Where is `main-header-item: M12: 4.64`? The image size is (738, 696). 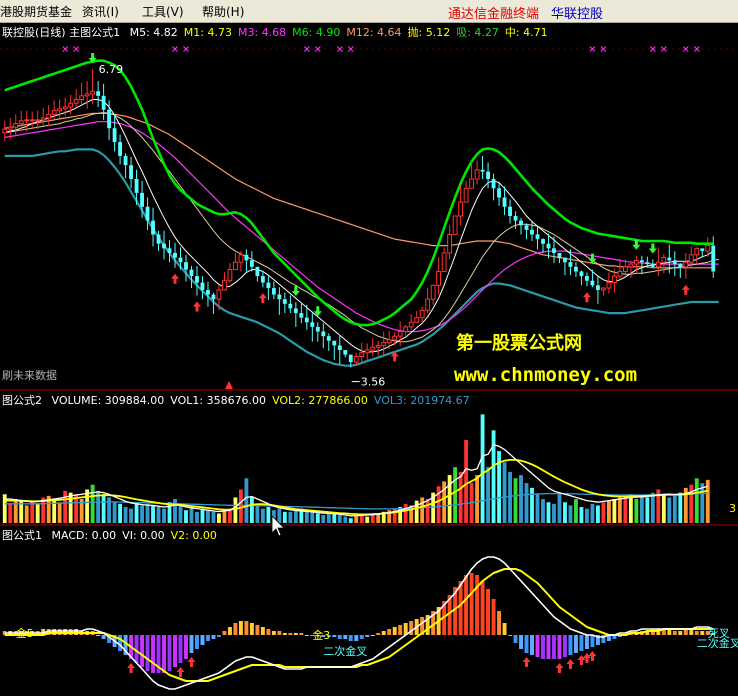 main-header-item: M12: 4.64 is located at coordinates (373, 32).